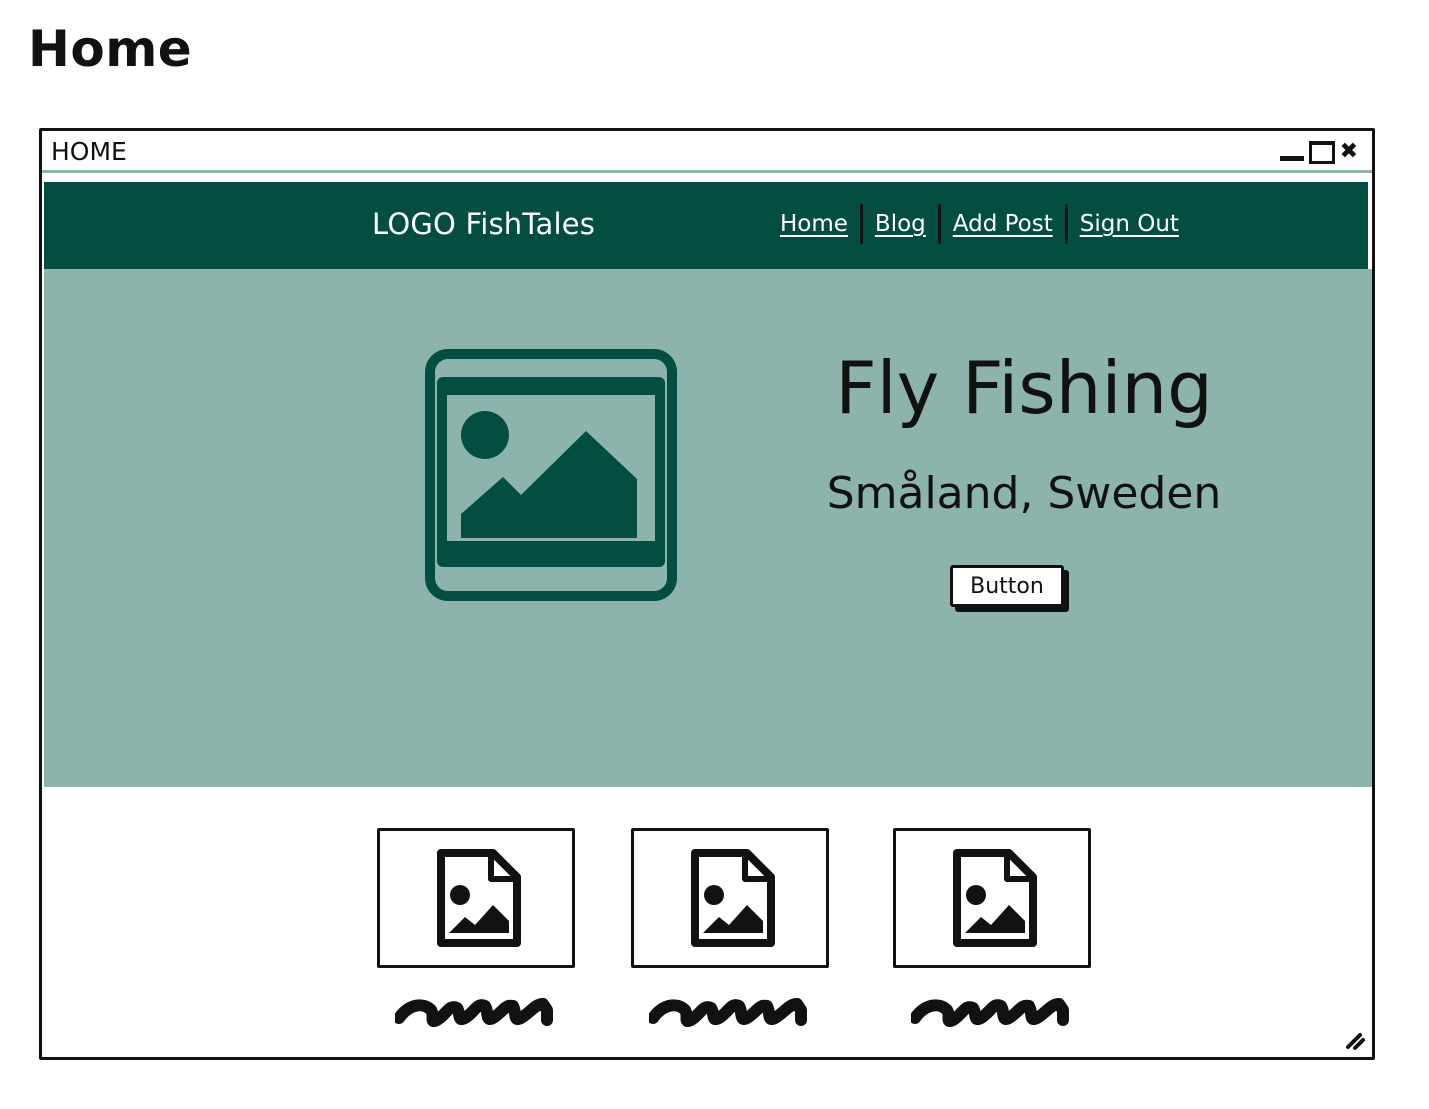 Image resolution: width=1429 pixels, height=1109 pixels. Describe the element at coordinates (110, 49) in the screenshot. I see `page-heading: Home` at that location.